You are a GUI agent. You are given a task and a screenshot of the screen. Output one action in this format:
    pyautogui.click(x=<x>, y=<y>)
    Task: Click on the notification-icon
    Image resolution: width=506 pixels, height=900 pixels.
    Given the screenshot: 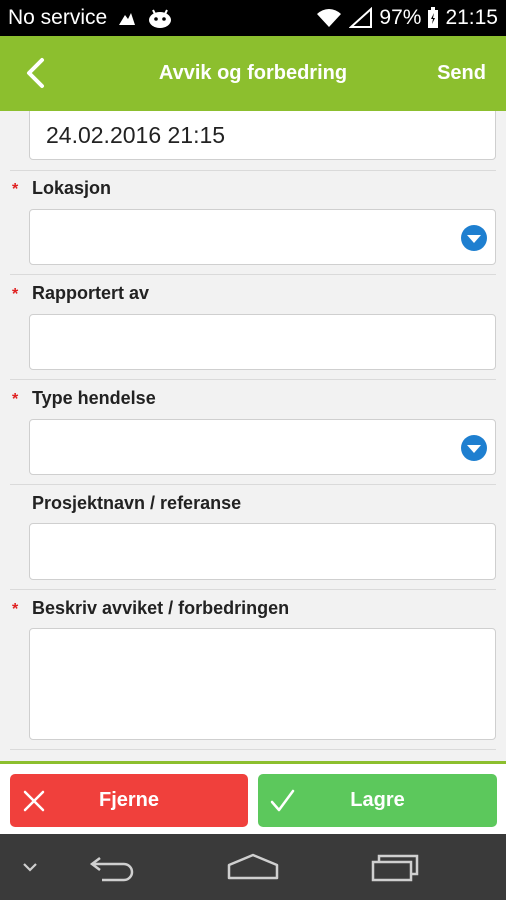 What is the action you would take?
    pyautogui.click(x=127, y=18)
    